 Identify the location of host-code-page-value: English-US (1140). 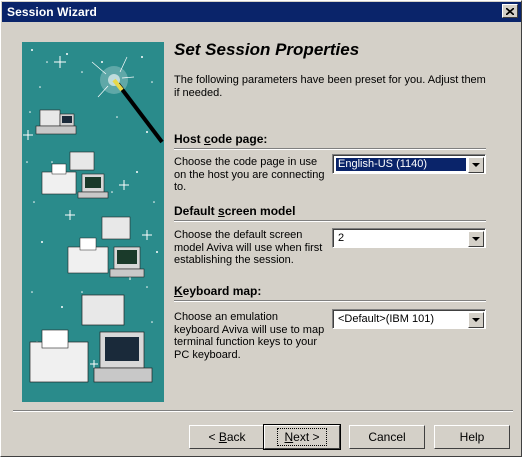
(401, 164).